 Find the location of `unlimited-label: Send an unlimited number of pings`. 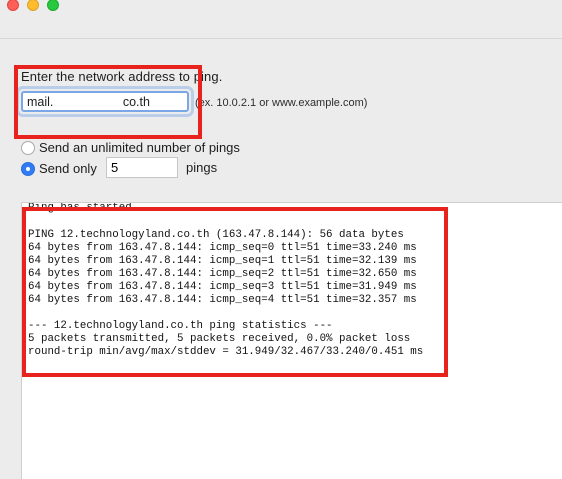

unlimited-label: Send an unlimited number of pings is located at coordinates (139, 148).